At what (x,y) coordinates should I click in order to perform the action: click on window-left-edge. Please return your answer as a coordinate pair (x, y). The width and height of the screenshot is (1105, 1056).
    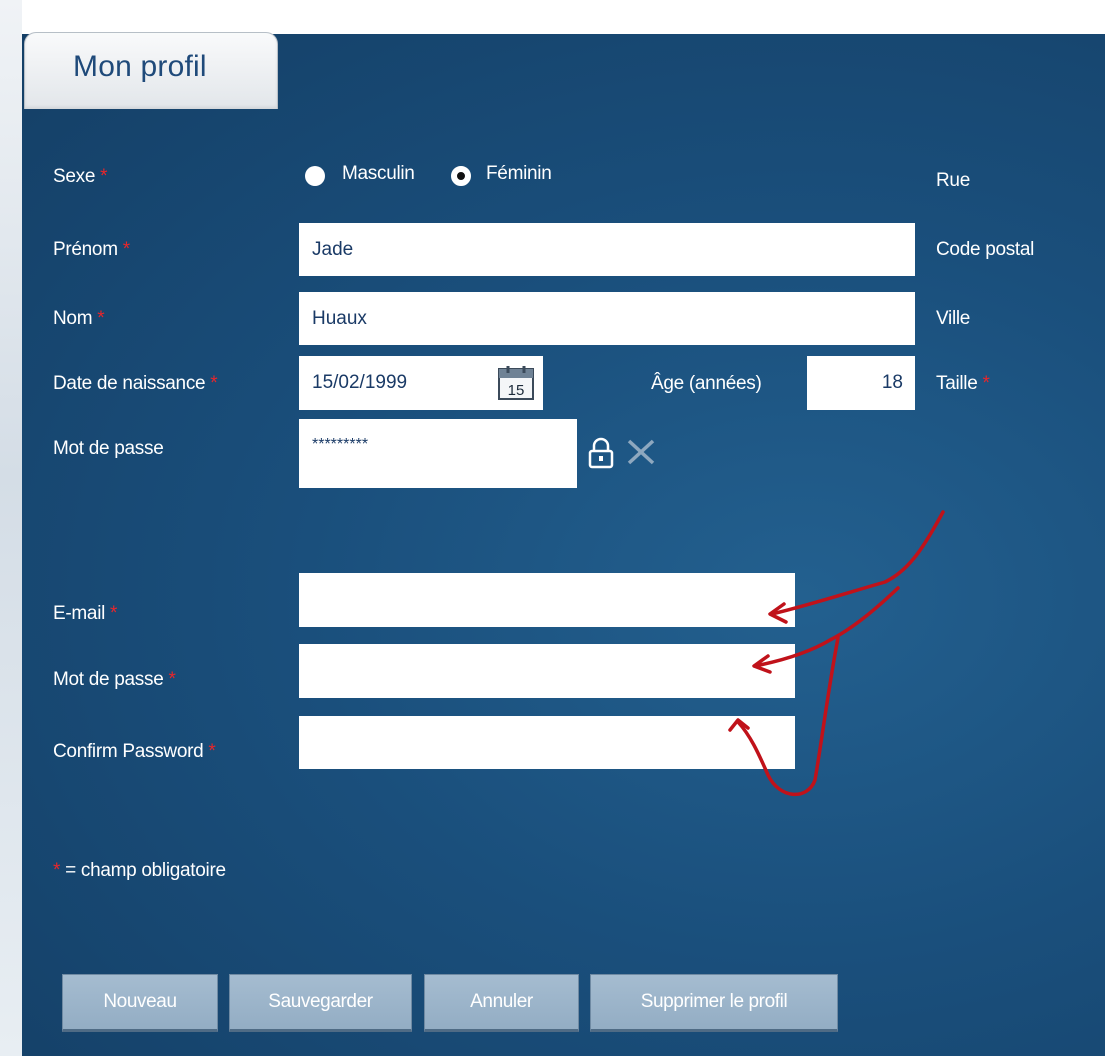
    Looking at the image, I should click on (11, 528).